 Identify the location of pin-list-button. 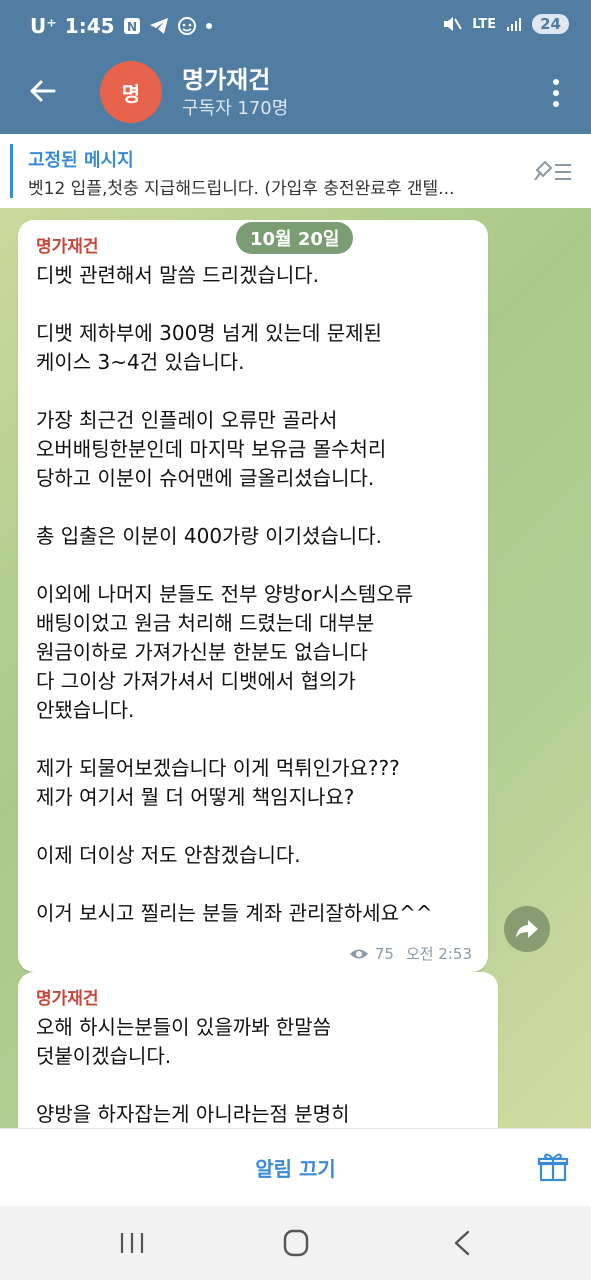
(553, 171).